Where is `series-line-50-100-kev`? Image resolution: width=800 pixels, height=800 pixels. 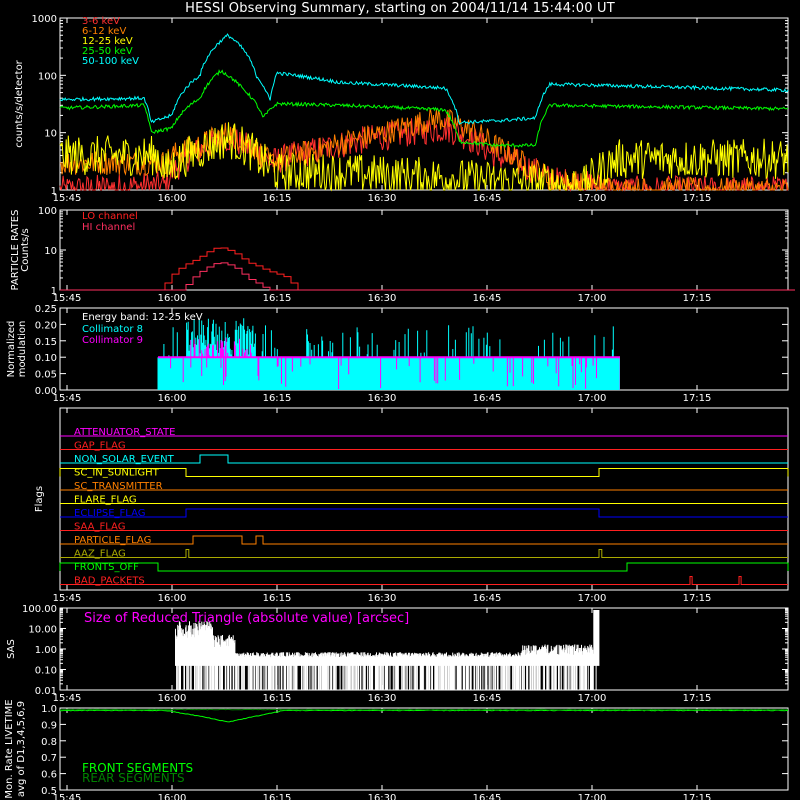 series-line-50-100-kev is located at coordinates (424, 79).